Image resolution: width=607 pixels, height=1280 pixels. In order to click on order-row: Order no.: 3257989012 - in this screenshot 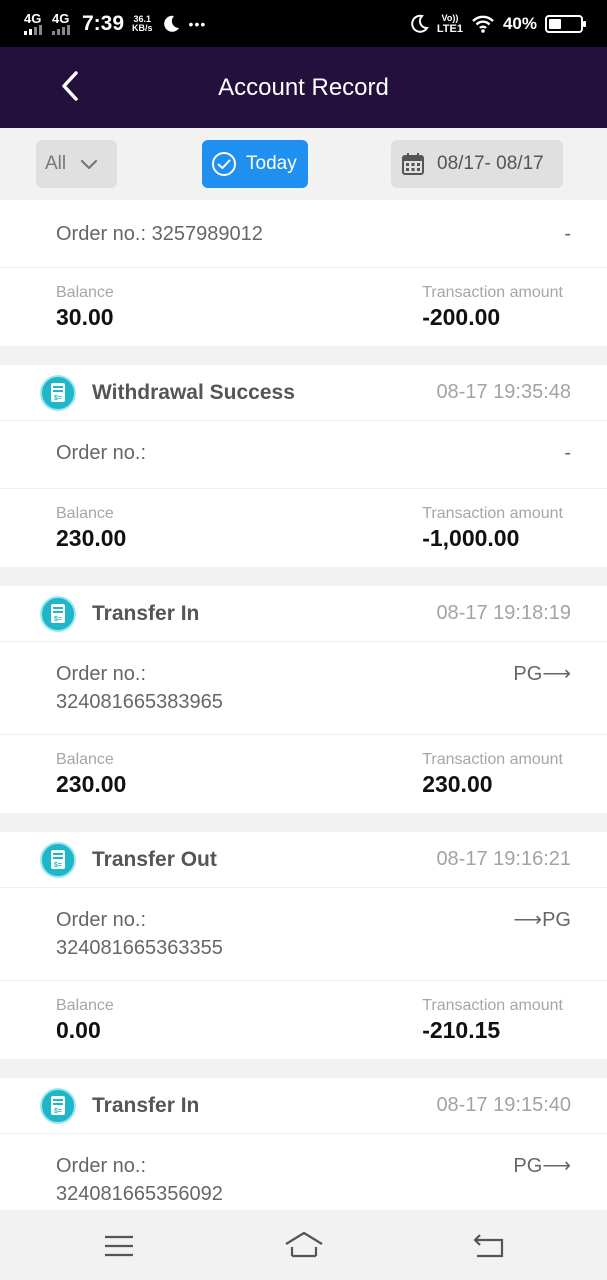, I will do `click(303, 234)`.